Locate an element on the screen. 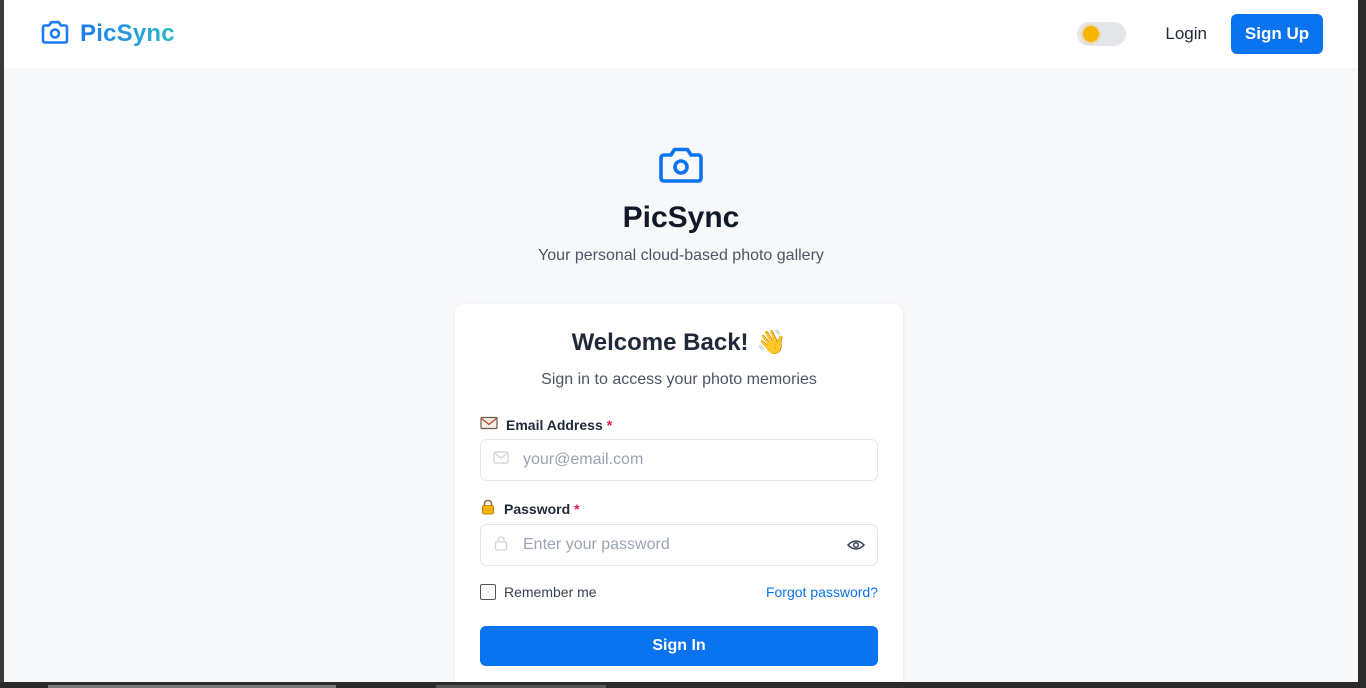 The image size is (1366, 688). lock-emoji-icon is located at coordinates (488, 508).